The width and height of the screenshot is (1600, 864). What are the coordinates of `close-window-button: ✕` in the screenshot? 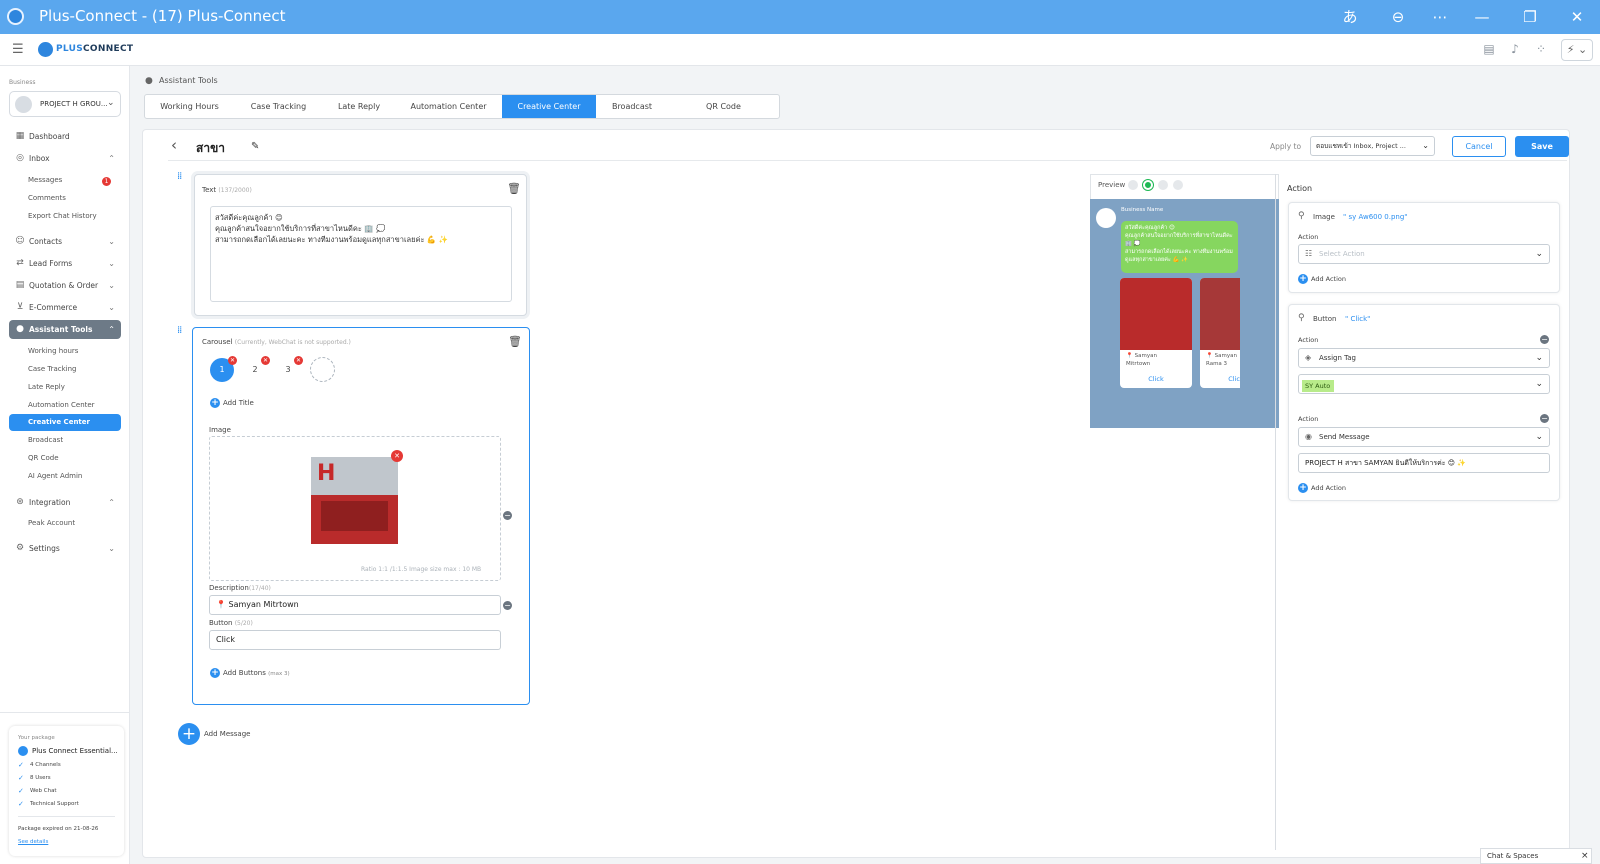 It's located at (1577, 17).